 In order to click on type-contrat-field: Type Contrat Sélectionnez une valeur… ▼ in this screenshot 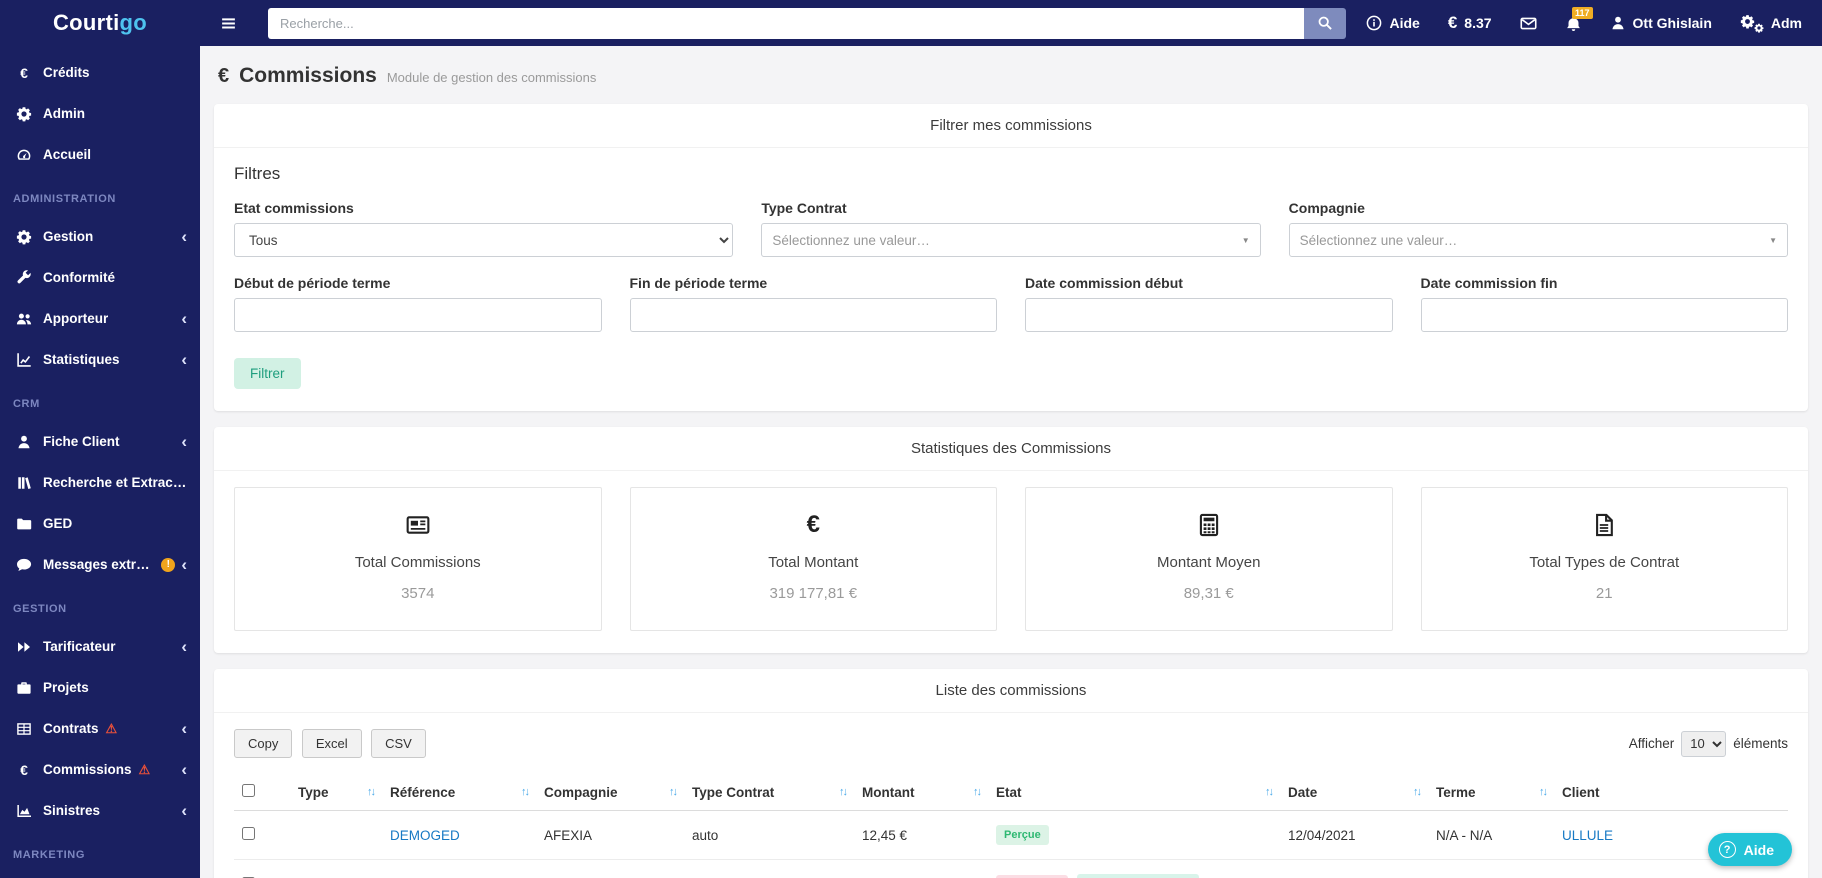, I will do `click(1011, 228)`.